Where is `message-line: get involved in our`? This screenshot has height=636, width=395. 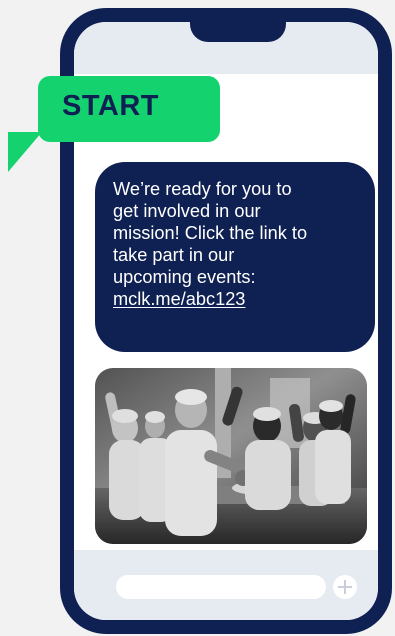
message-line: get involved in our is located at coordinates (187, 211).